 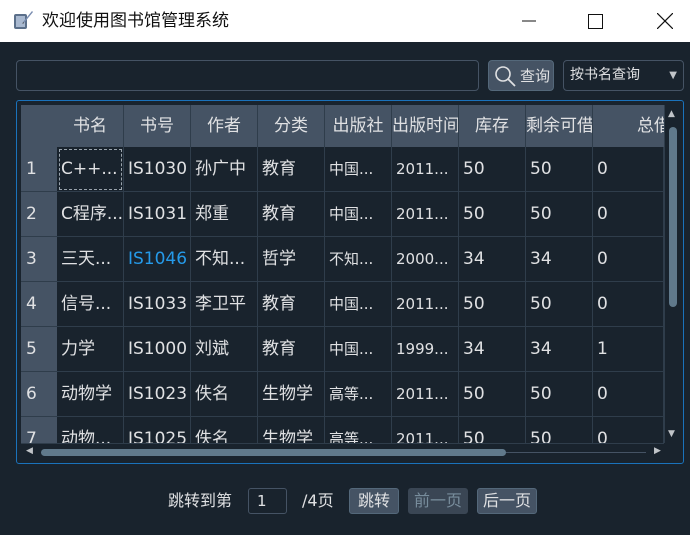 I want to click on column-header-stock: 库存, so click(x=492, y=126).